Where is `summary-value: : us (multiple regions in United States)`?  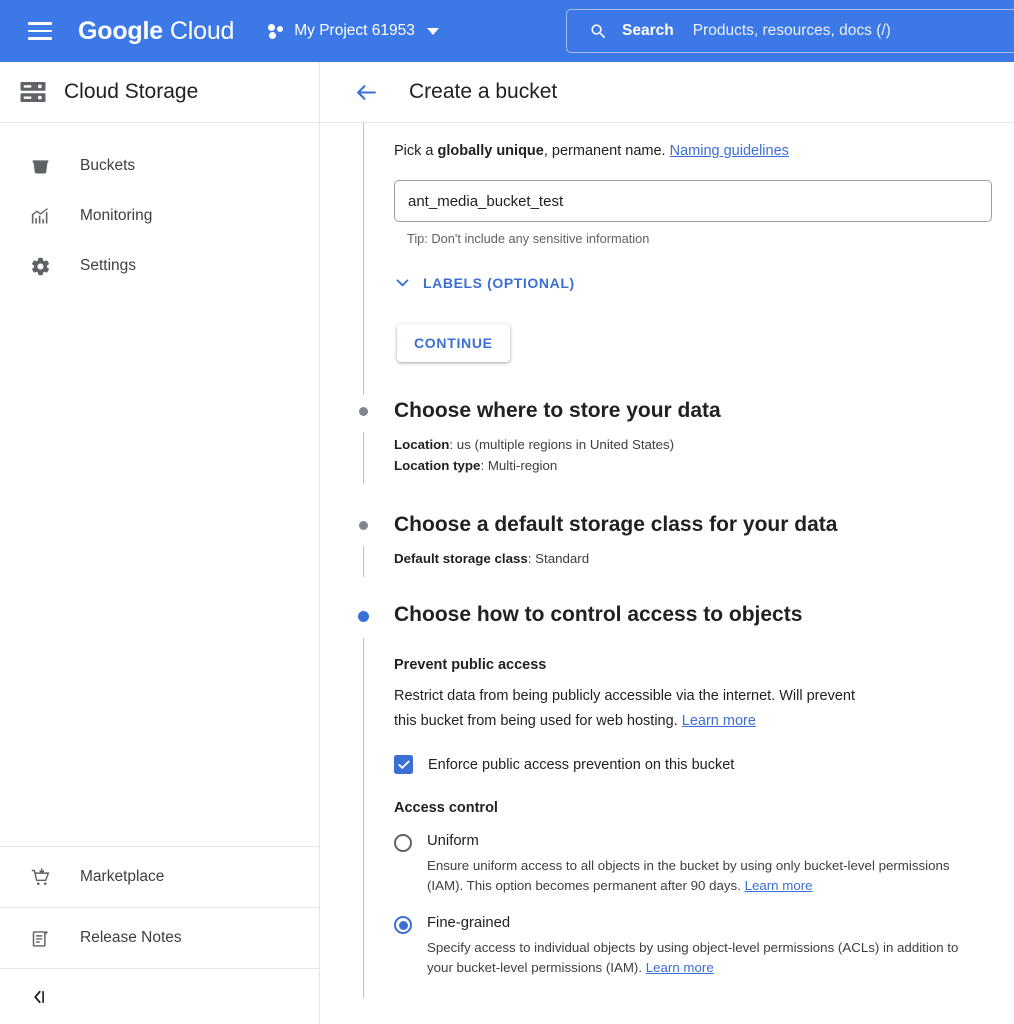
summary-value: : us (multiple regions in United States) is located at coordinates (562, 444).